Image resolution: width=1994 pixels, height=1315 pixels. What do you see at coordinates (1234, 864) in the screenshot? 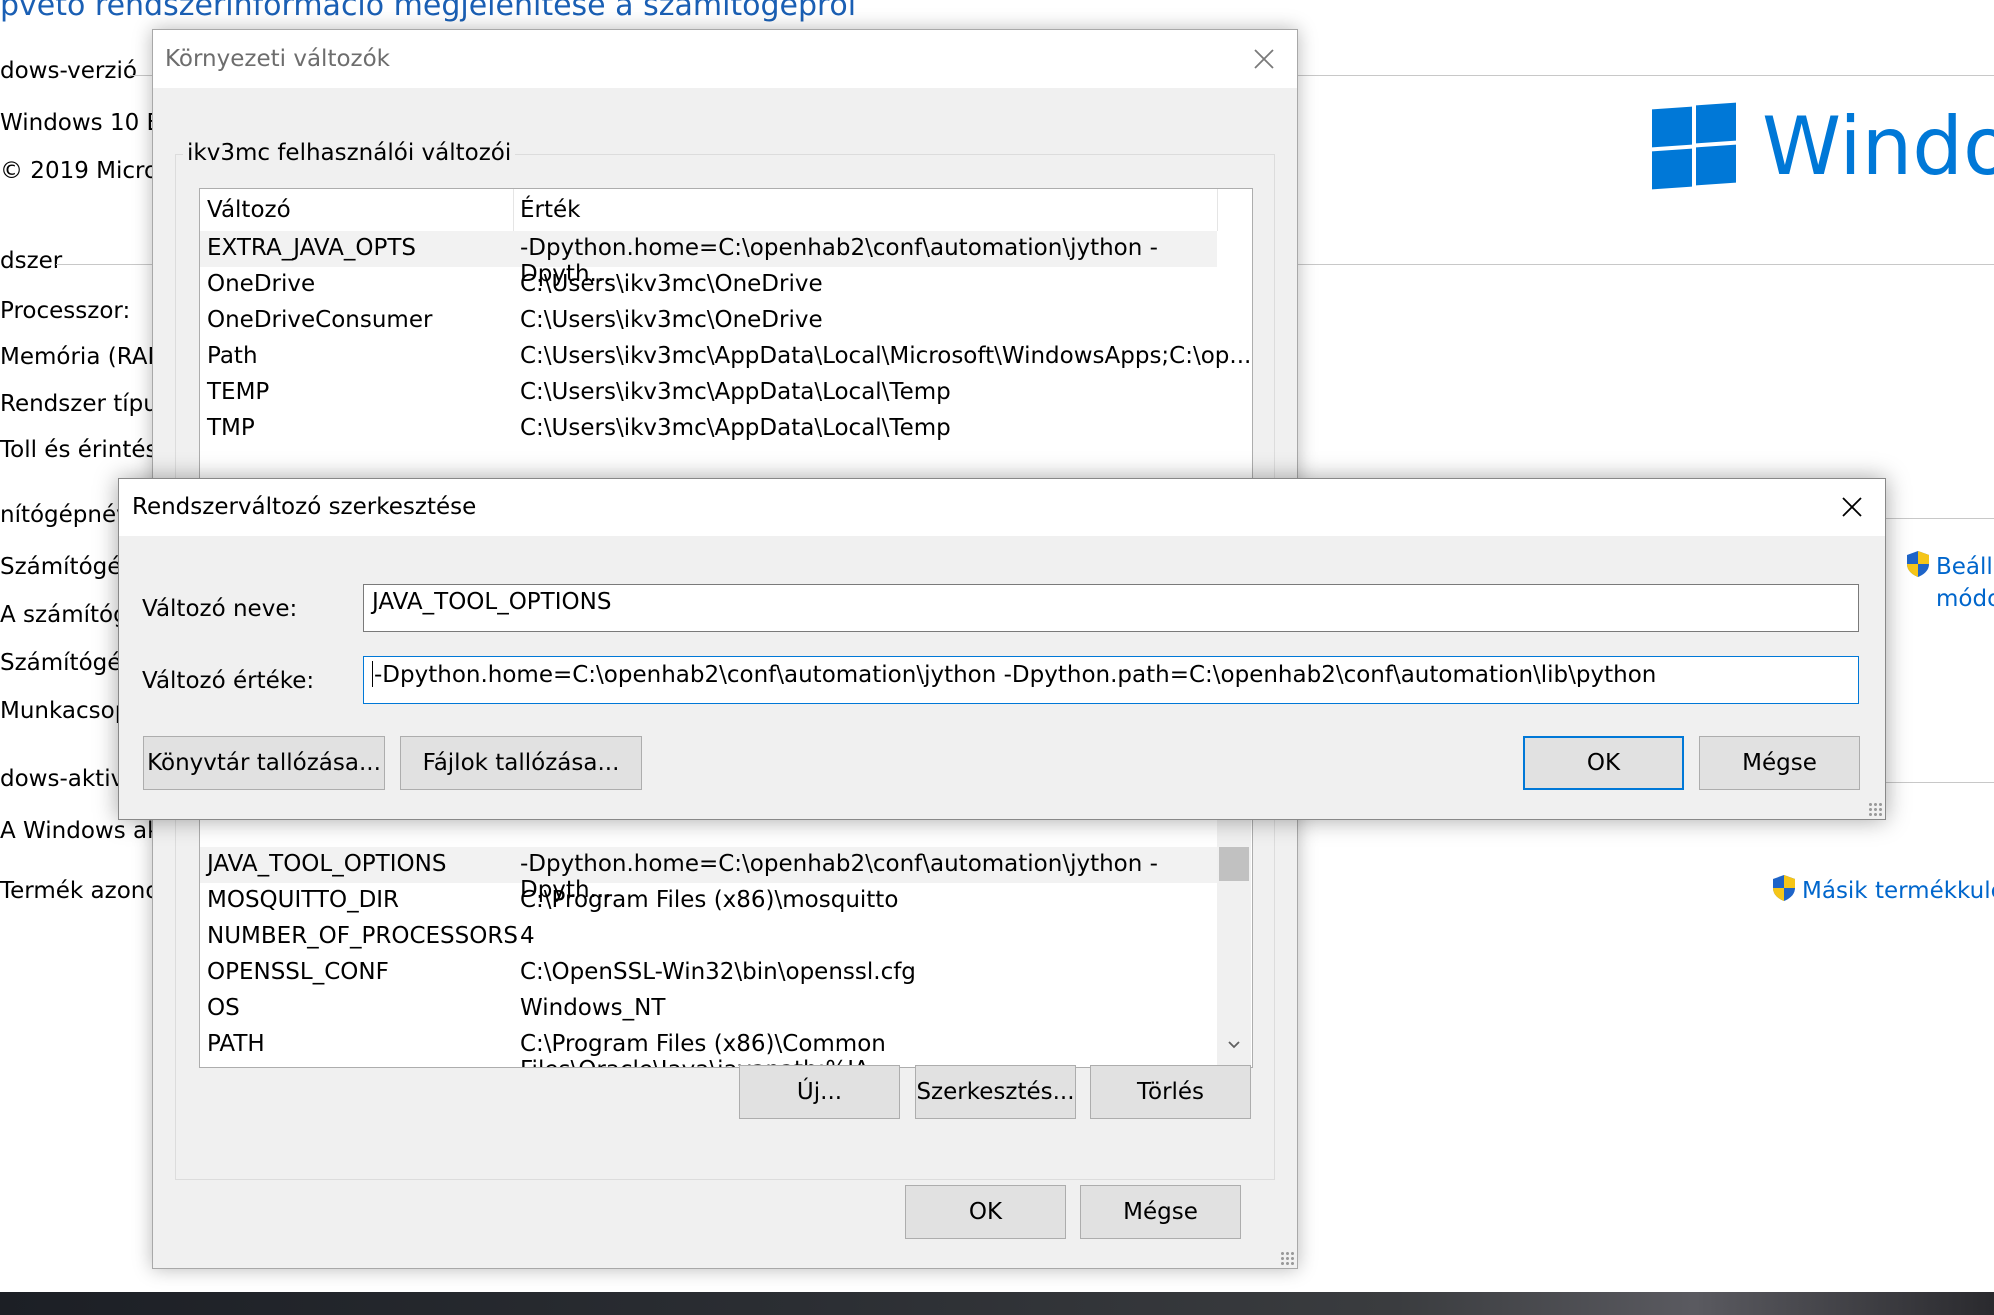
I see `scrollbar-thumb` at bounding box center [1234, 864].